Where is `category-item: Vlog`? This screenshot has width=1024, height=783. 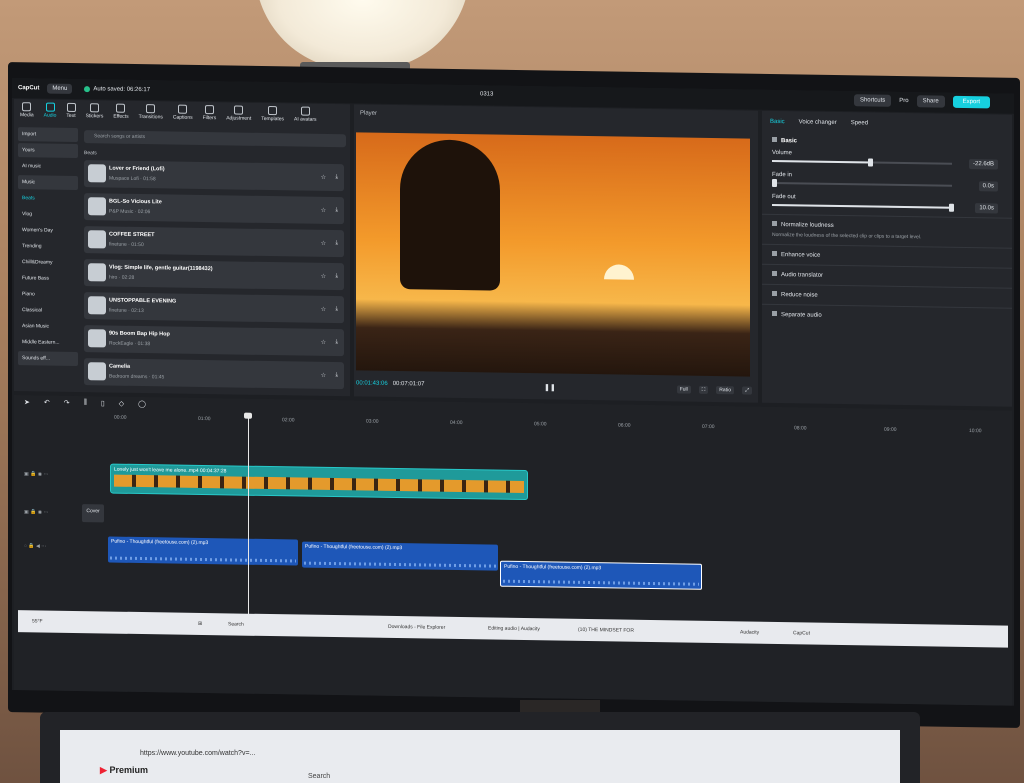
category-item: Vlog is located at coordinates (48, 214).